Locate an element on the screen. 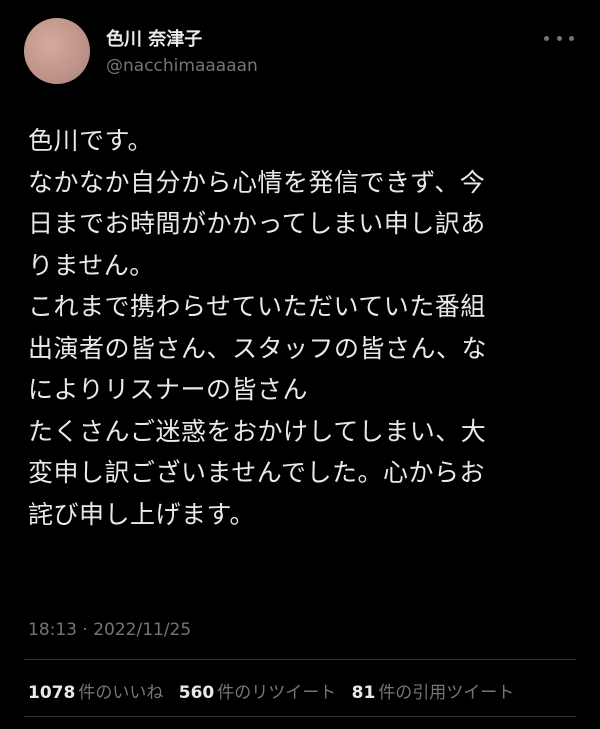 The height and width of the screenshot is (729, 600). user-handle: @nacchimaaaaan is located at coordinates (182, 66).